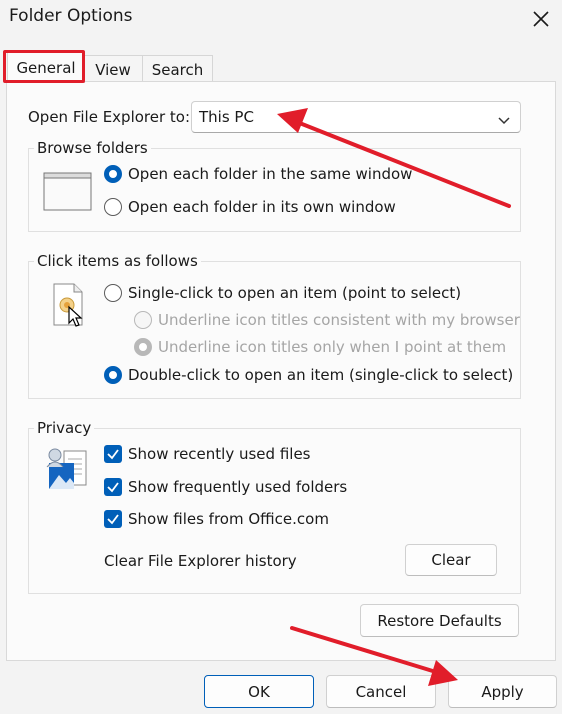  What do you see at coordinates (113, 519) in the screenshot?
I see `checkbox-office-files-control` at bounding box center [113, 519].